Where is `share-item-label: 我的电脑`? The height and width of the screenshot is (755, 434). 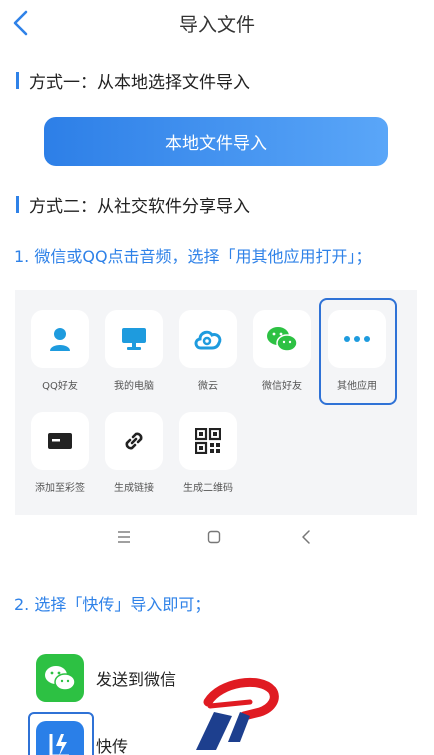 share-item-label: 我的电脑 is located at coordinates (134, 386).